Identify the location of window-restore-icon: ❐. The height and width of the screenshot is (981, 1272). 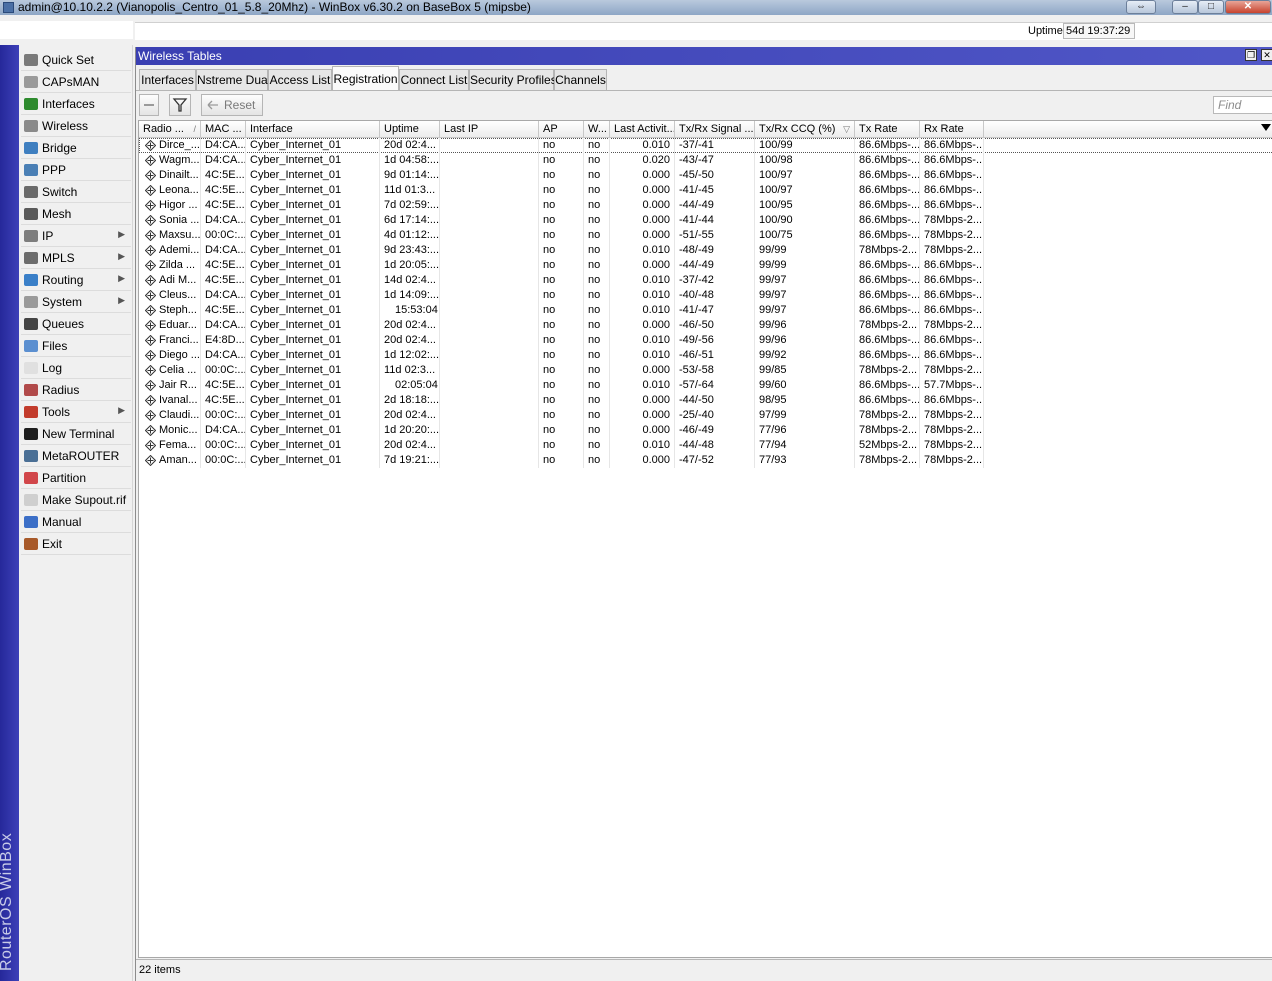
(1251, 55).